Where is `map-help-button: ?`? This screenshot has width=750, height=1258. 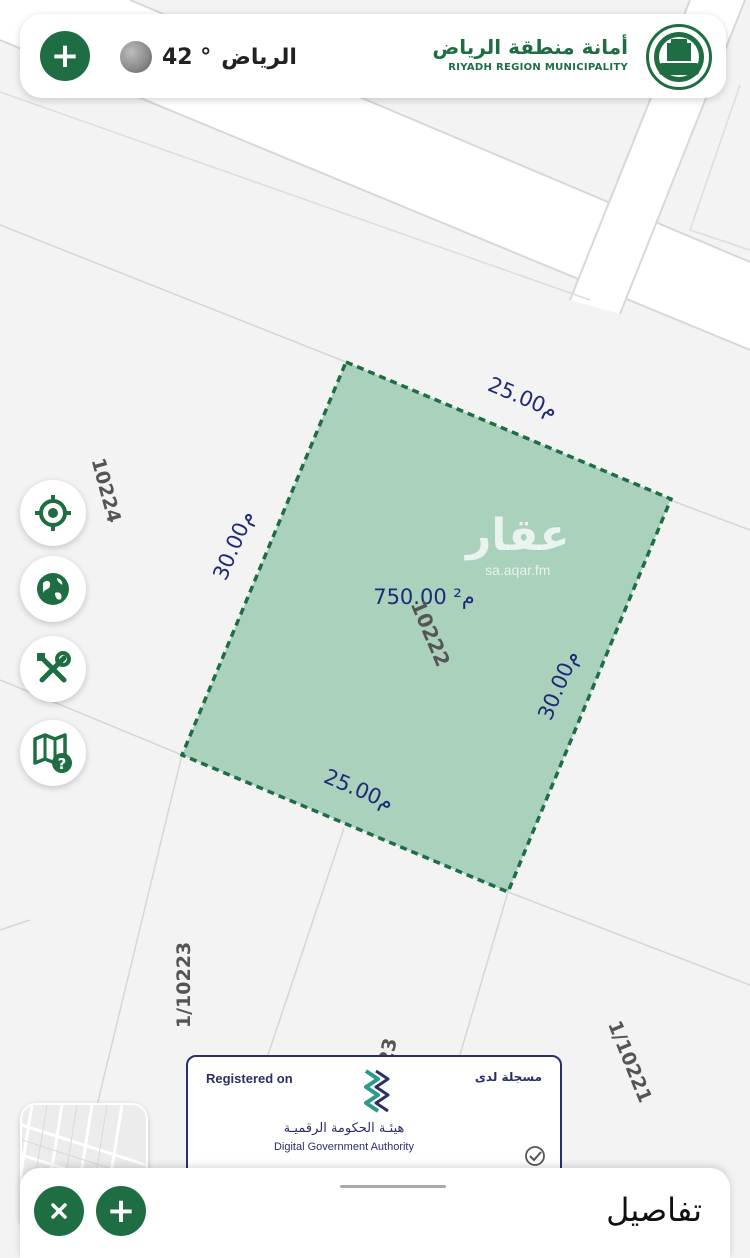
map-help-button: ? is located at coordinates (53, 753).